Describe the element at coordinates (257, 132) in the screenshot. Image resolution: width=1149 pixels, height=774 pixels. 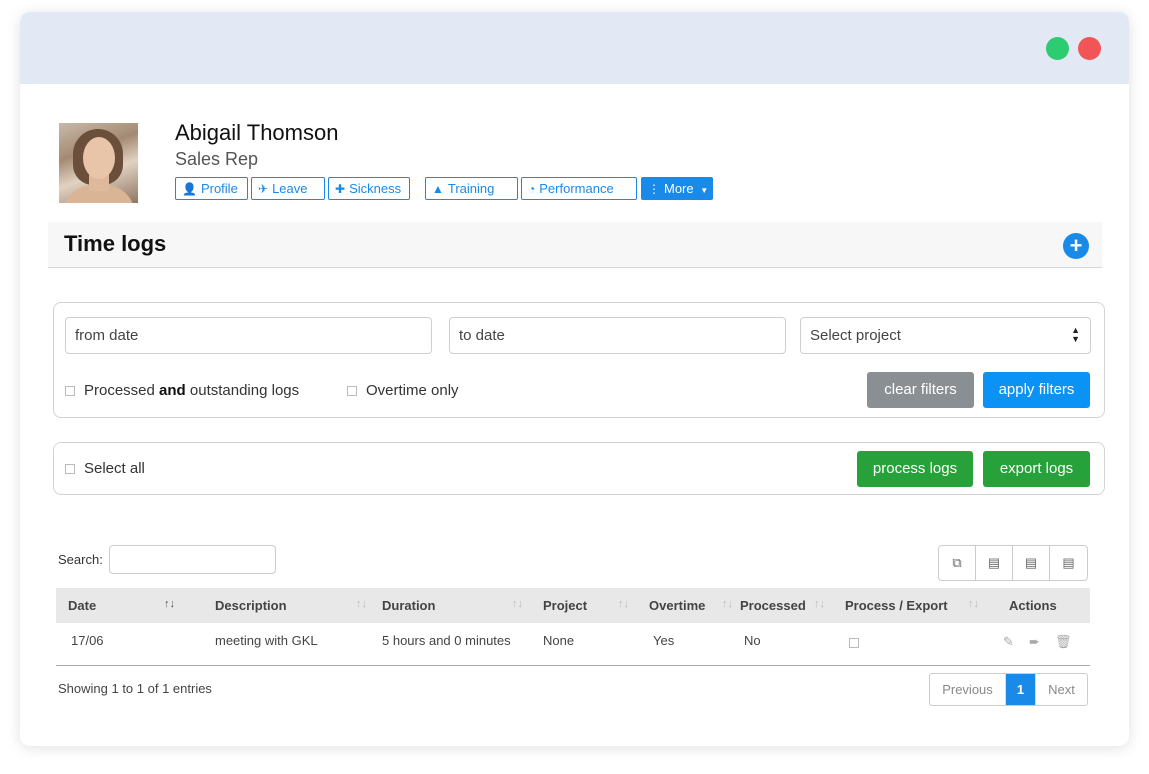
I see `profile-name: Abigail Thomson` at that location.